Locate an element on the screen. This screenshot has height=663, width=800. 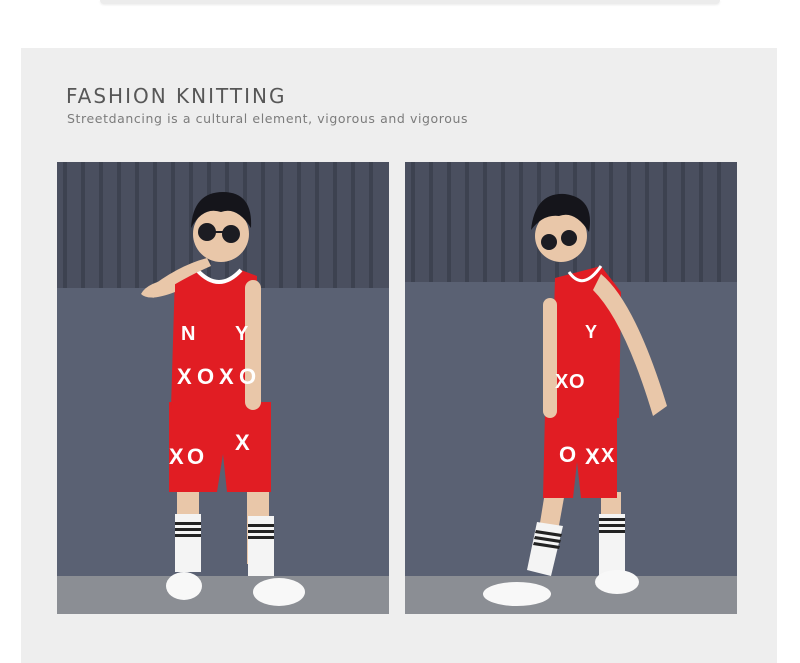
shirt-letter-1: N is located at coordinates (188, 334).